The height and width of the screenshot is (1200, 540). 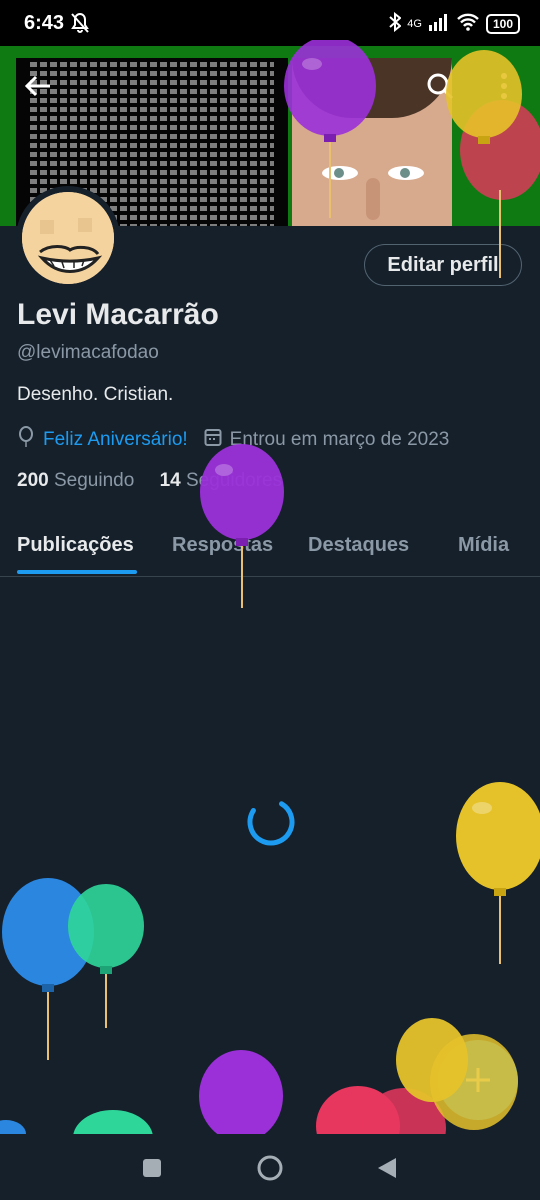 I want to click on system-nav-bar, so click(x=270, y=1167).